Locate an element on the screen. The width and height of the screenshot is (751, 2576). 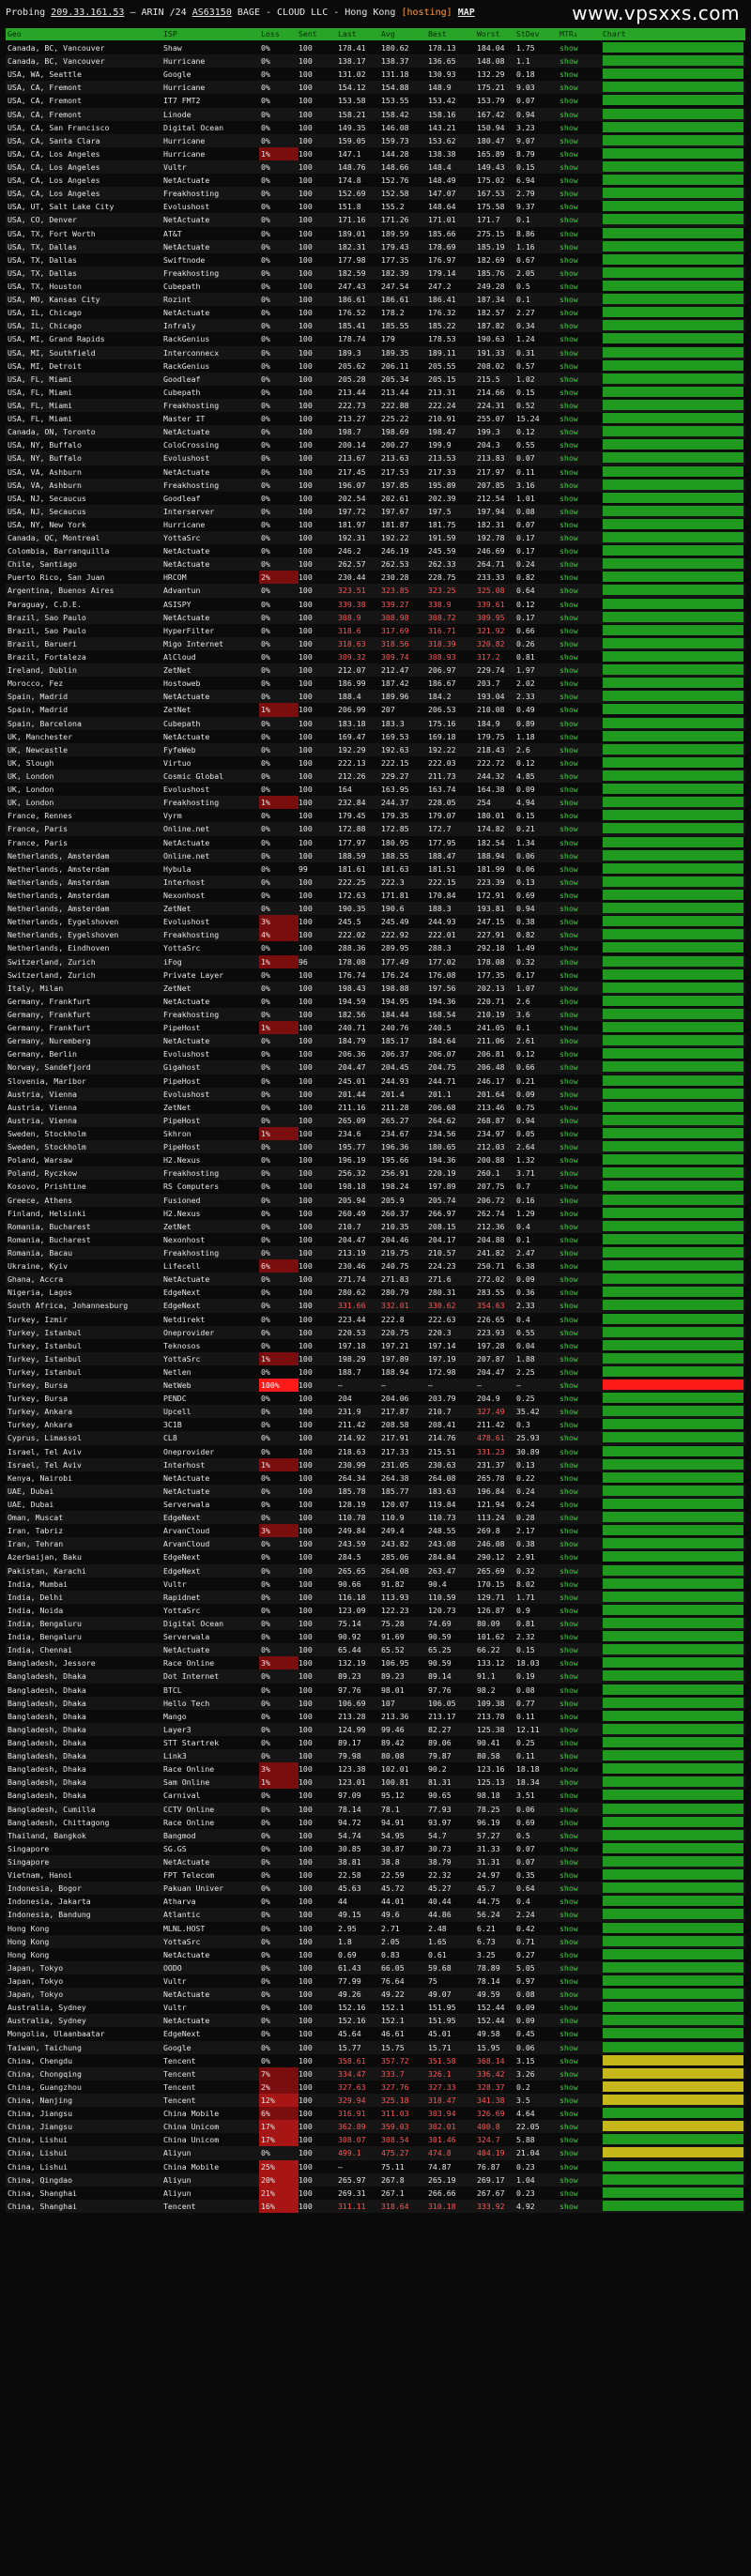
col-best: Best is located at coordinates (437, 33).